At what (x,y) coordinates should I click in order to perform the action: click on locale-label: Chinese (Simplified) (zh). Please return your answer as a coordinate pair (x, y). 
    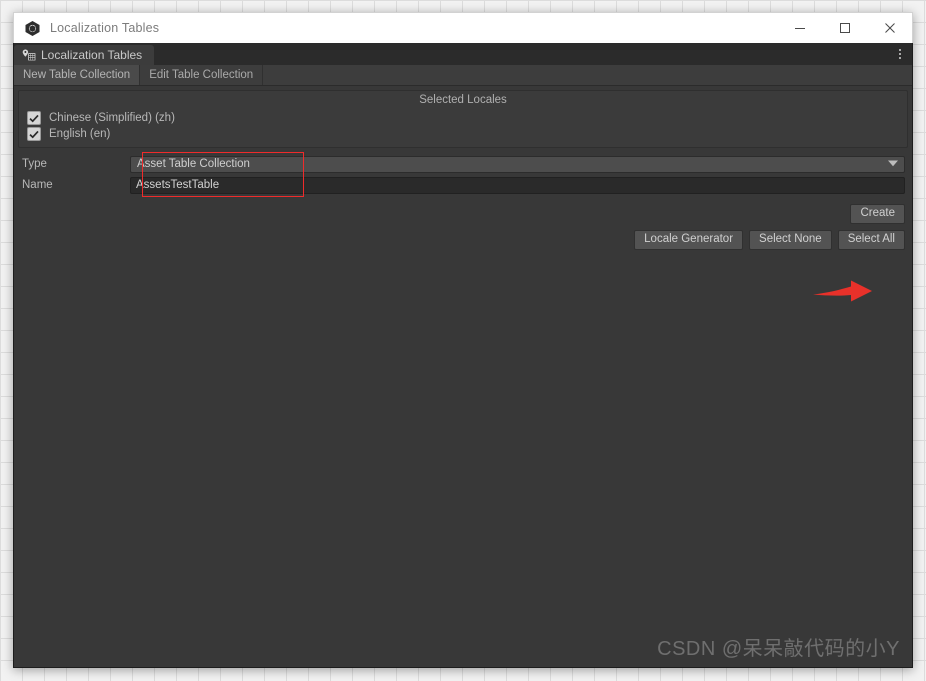
    Looking at the image, I should click on (112, 118).